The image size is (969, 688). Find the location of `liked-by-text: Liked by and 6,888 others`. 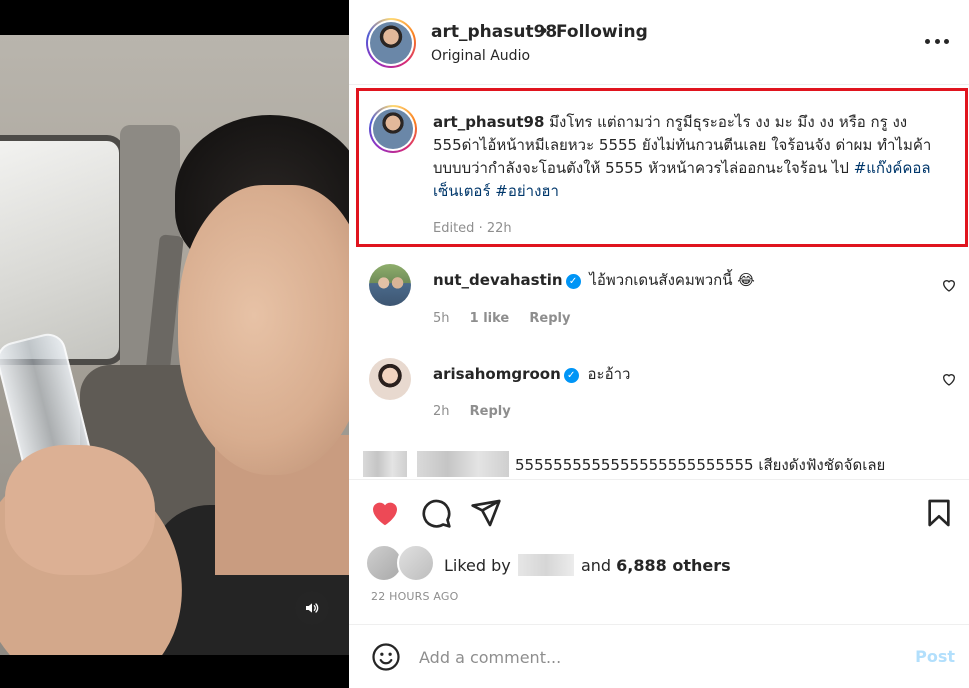

liked-by-text: Liked by and 6,888 others is located at coordinates (587, 565).